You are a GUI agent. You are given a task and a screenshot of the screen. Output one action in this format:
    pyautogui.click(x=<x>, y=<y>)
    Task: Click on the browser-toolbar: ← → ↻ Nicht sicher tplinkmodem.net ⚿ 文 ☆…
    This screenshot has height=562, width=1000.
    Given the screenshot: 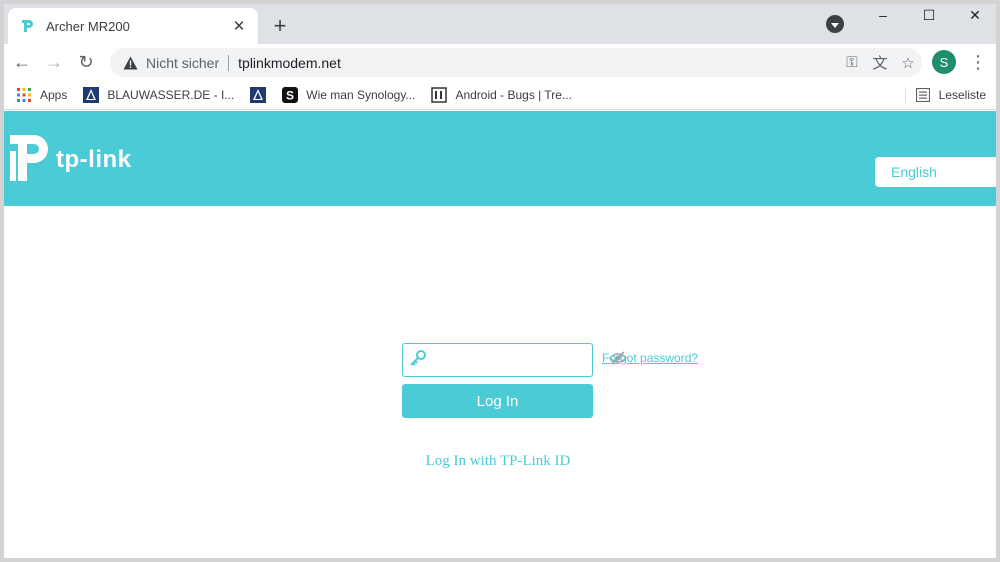 What is the action you would take?
    pyautogui.click(x=500, y=62)
    